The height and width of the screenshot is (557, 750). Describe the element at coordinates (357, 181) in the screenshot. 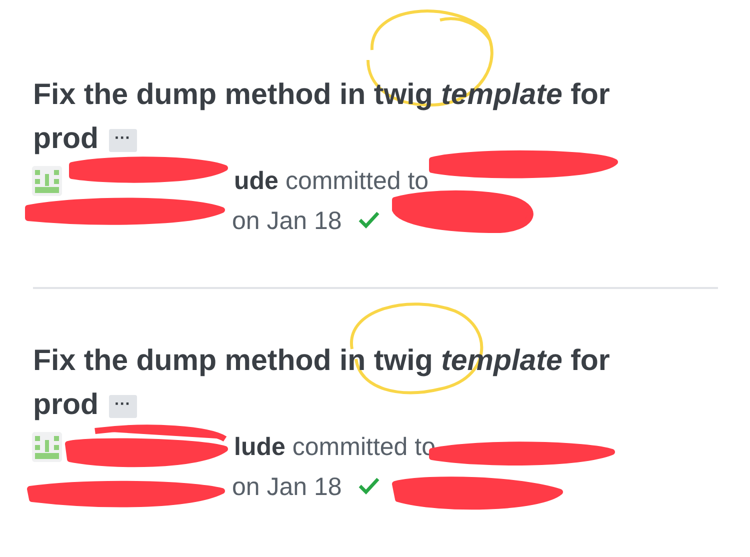

I see `commit-action-text: committed to` at that location.